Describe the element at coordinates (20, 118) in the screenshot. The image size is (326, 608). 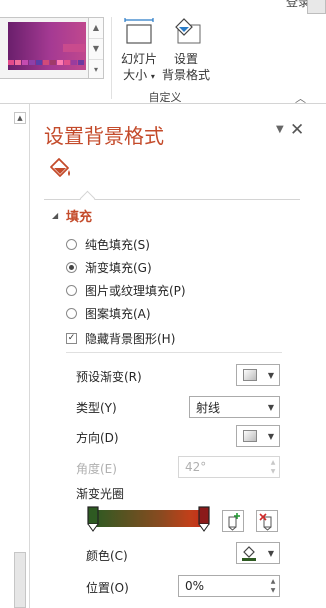
I see `scroll-up-icon: ▲` at that location.